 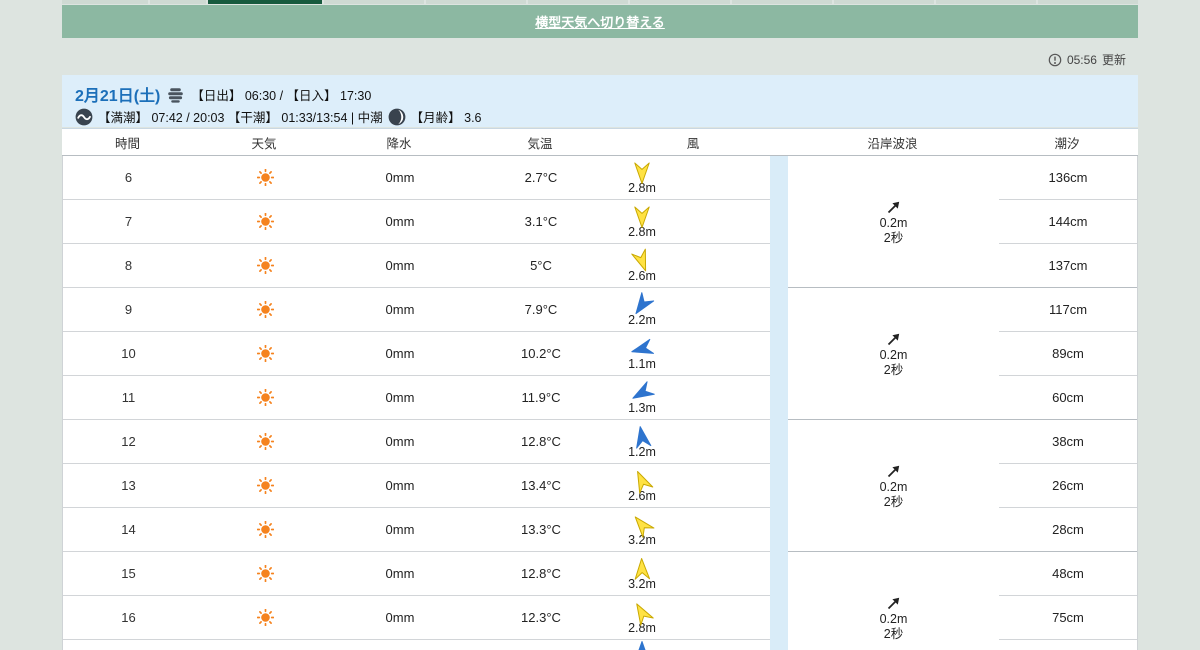 I want to click on tide-cell: 136cm, so click(x=1068, y=178).